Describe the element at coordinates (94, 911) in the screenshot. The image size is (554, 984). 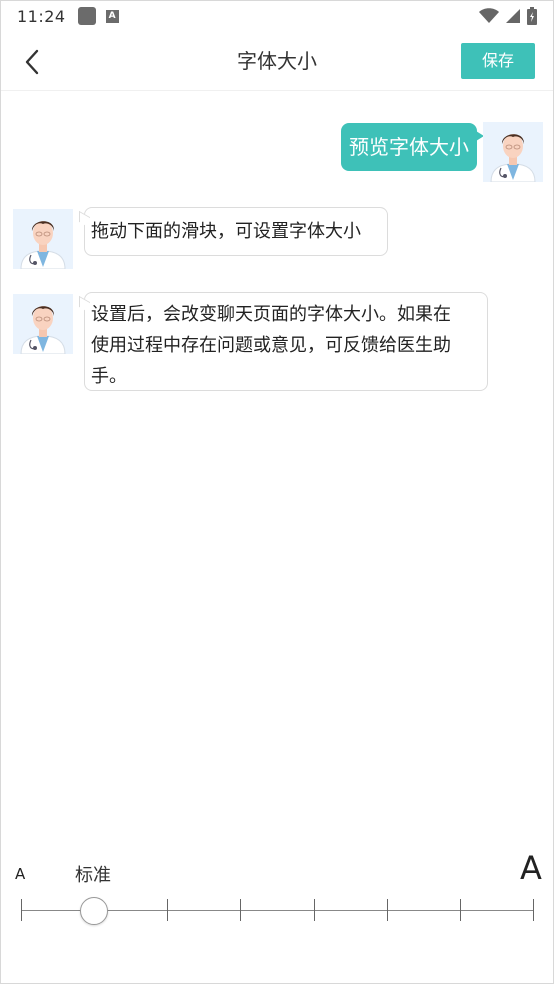
I see `slider-thumb` at that location.